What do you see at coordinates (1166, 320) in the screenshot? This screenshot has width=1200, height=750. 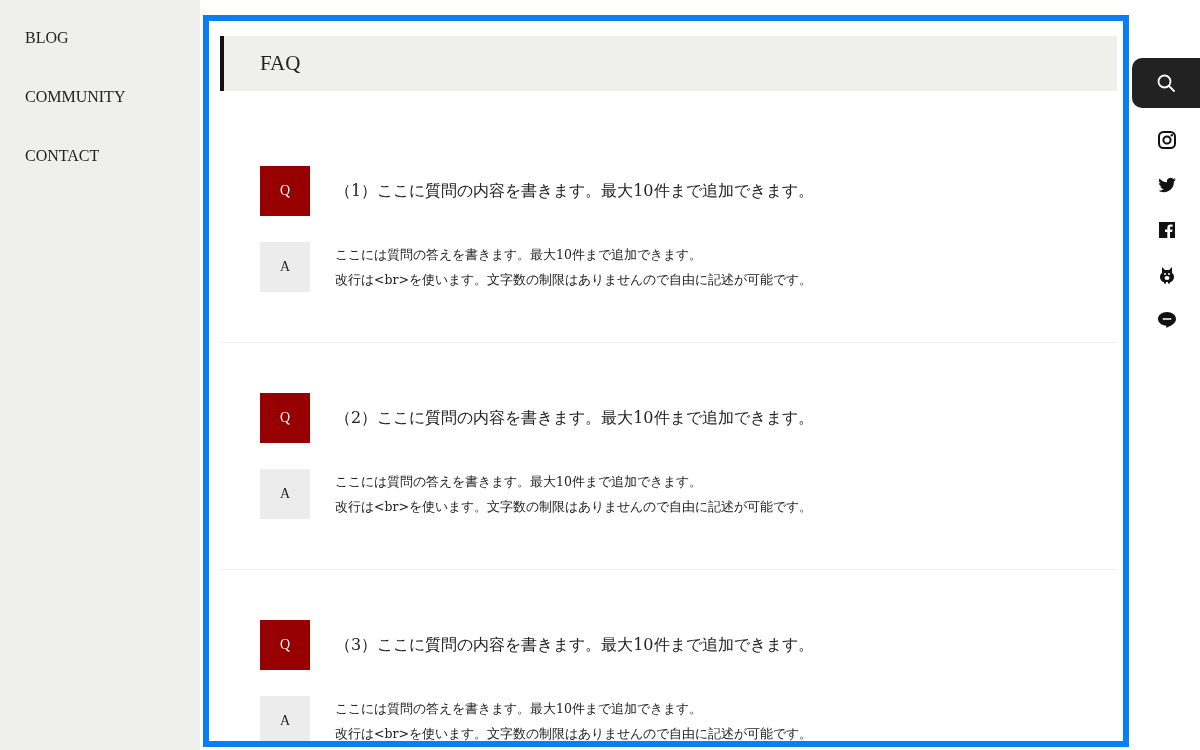 I see `chat-bubble-icon` at bounding box center [1166, 320].